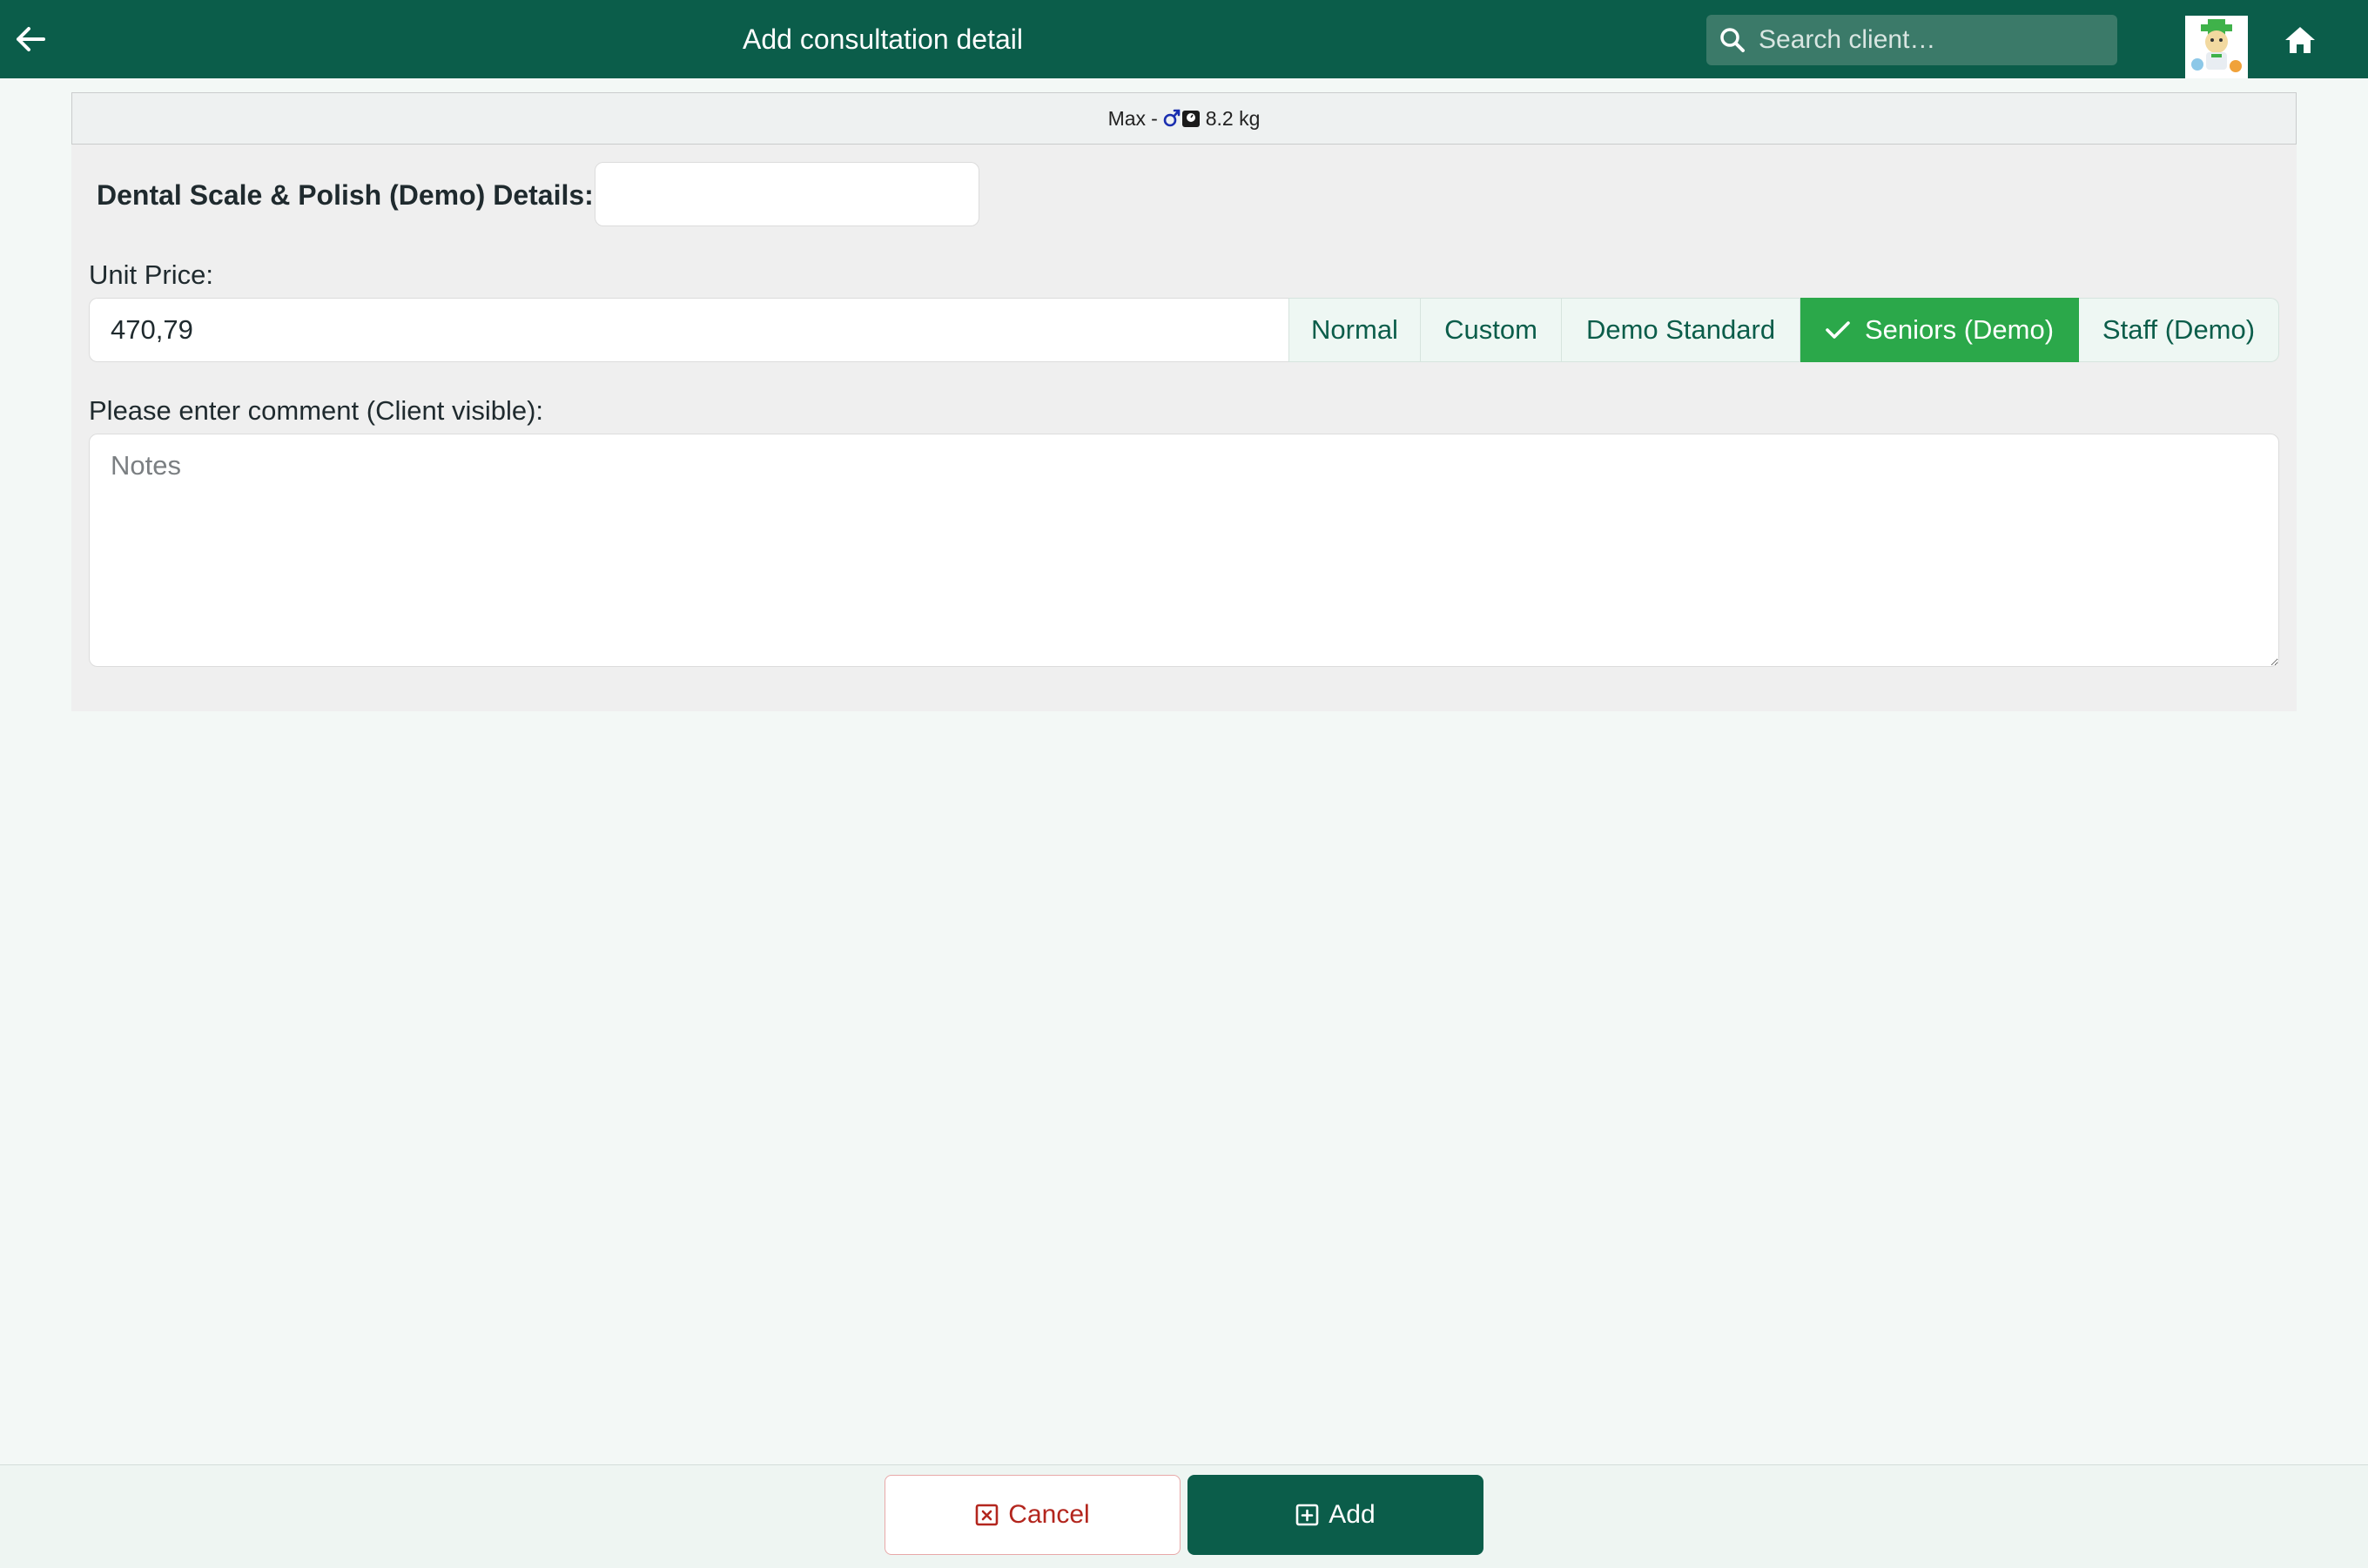 The width and height of the screenshot is (2368, 1568). I want to click on patient-name: Max, so click(1127, 118).